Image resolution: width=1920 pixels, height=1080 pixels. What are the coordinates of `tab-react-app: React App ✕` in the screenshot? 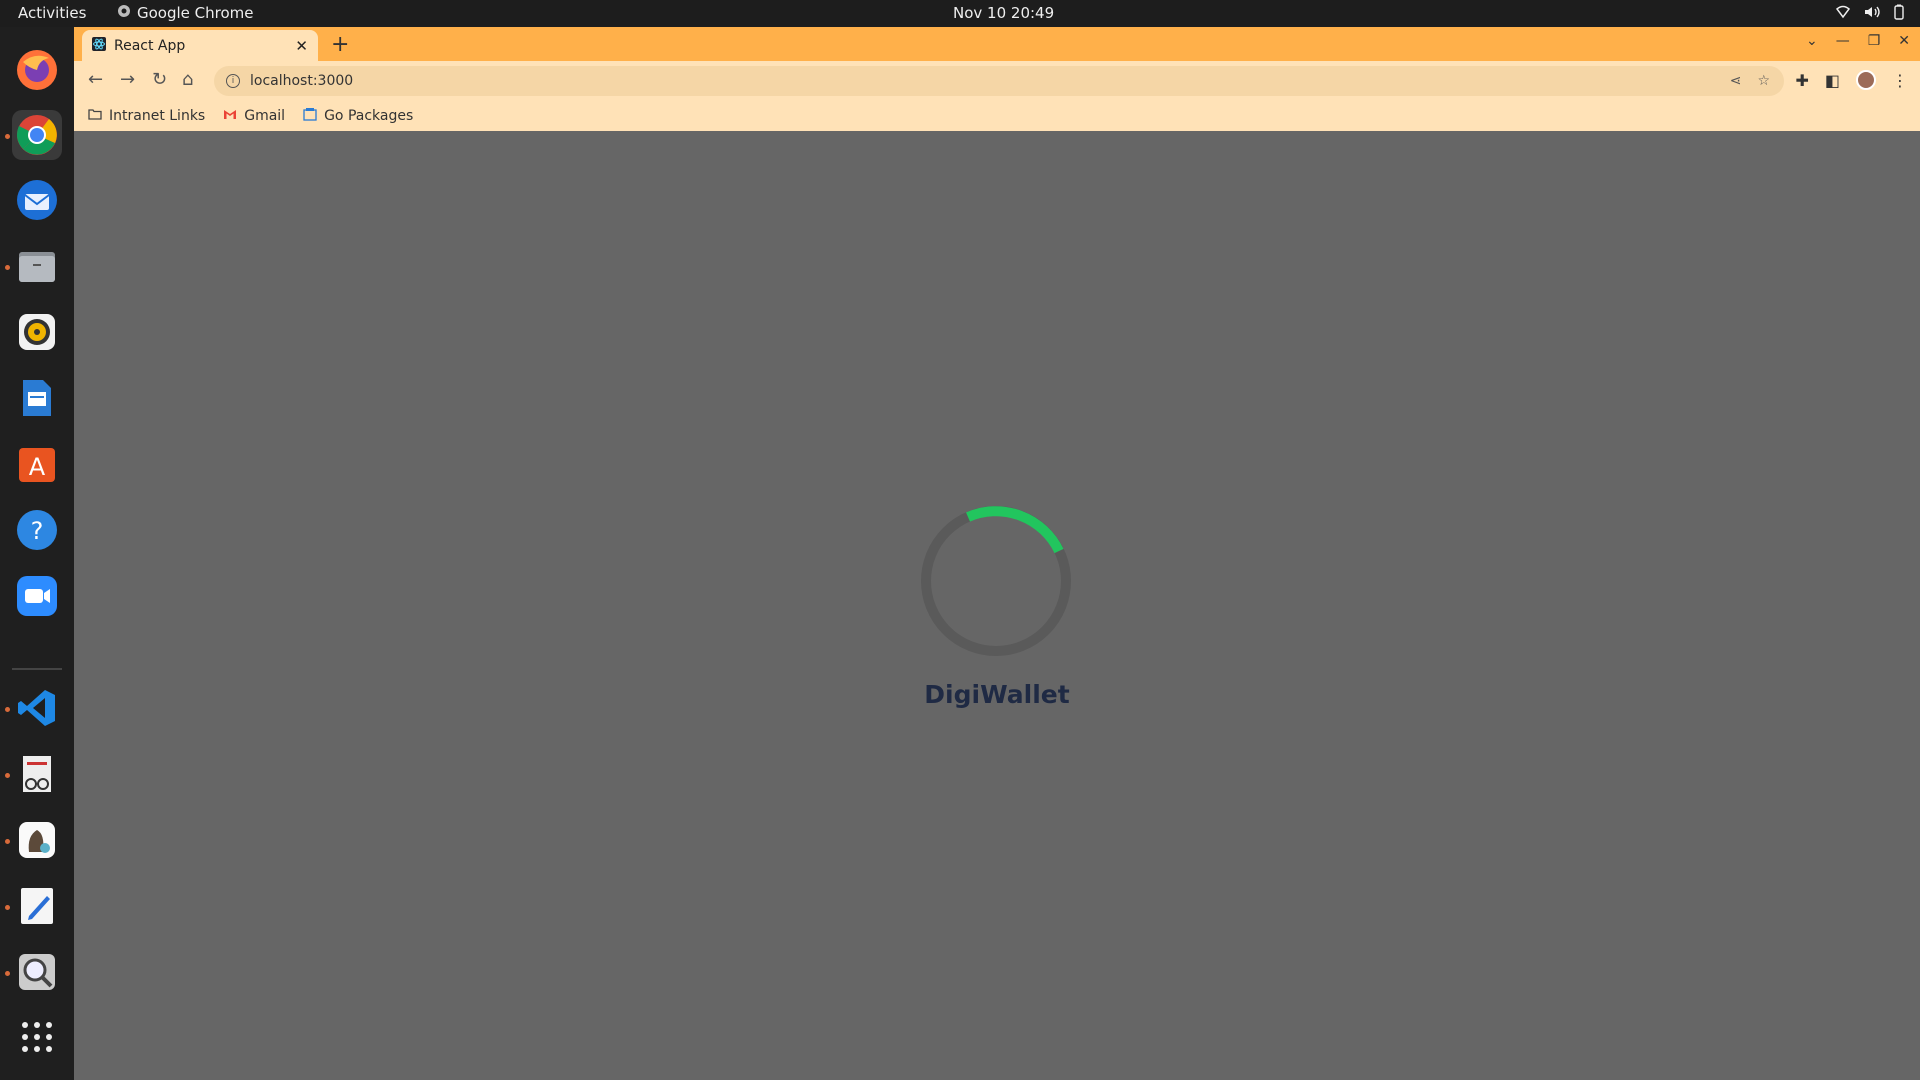 It's located at (200, 45).